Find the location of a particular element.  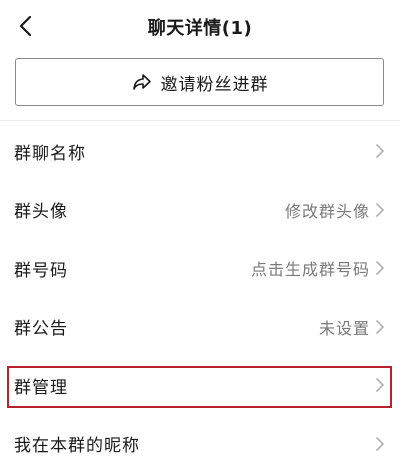

row-label: 群号码 is located at coordinates (41, 270).